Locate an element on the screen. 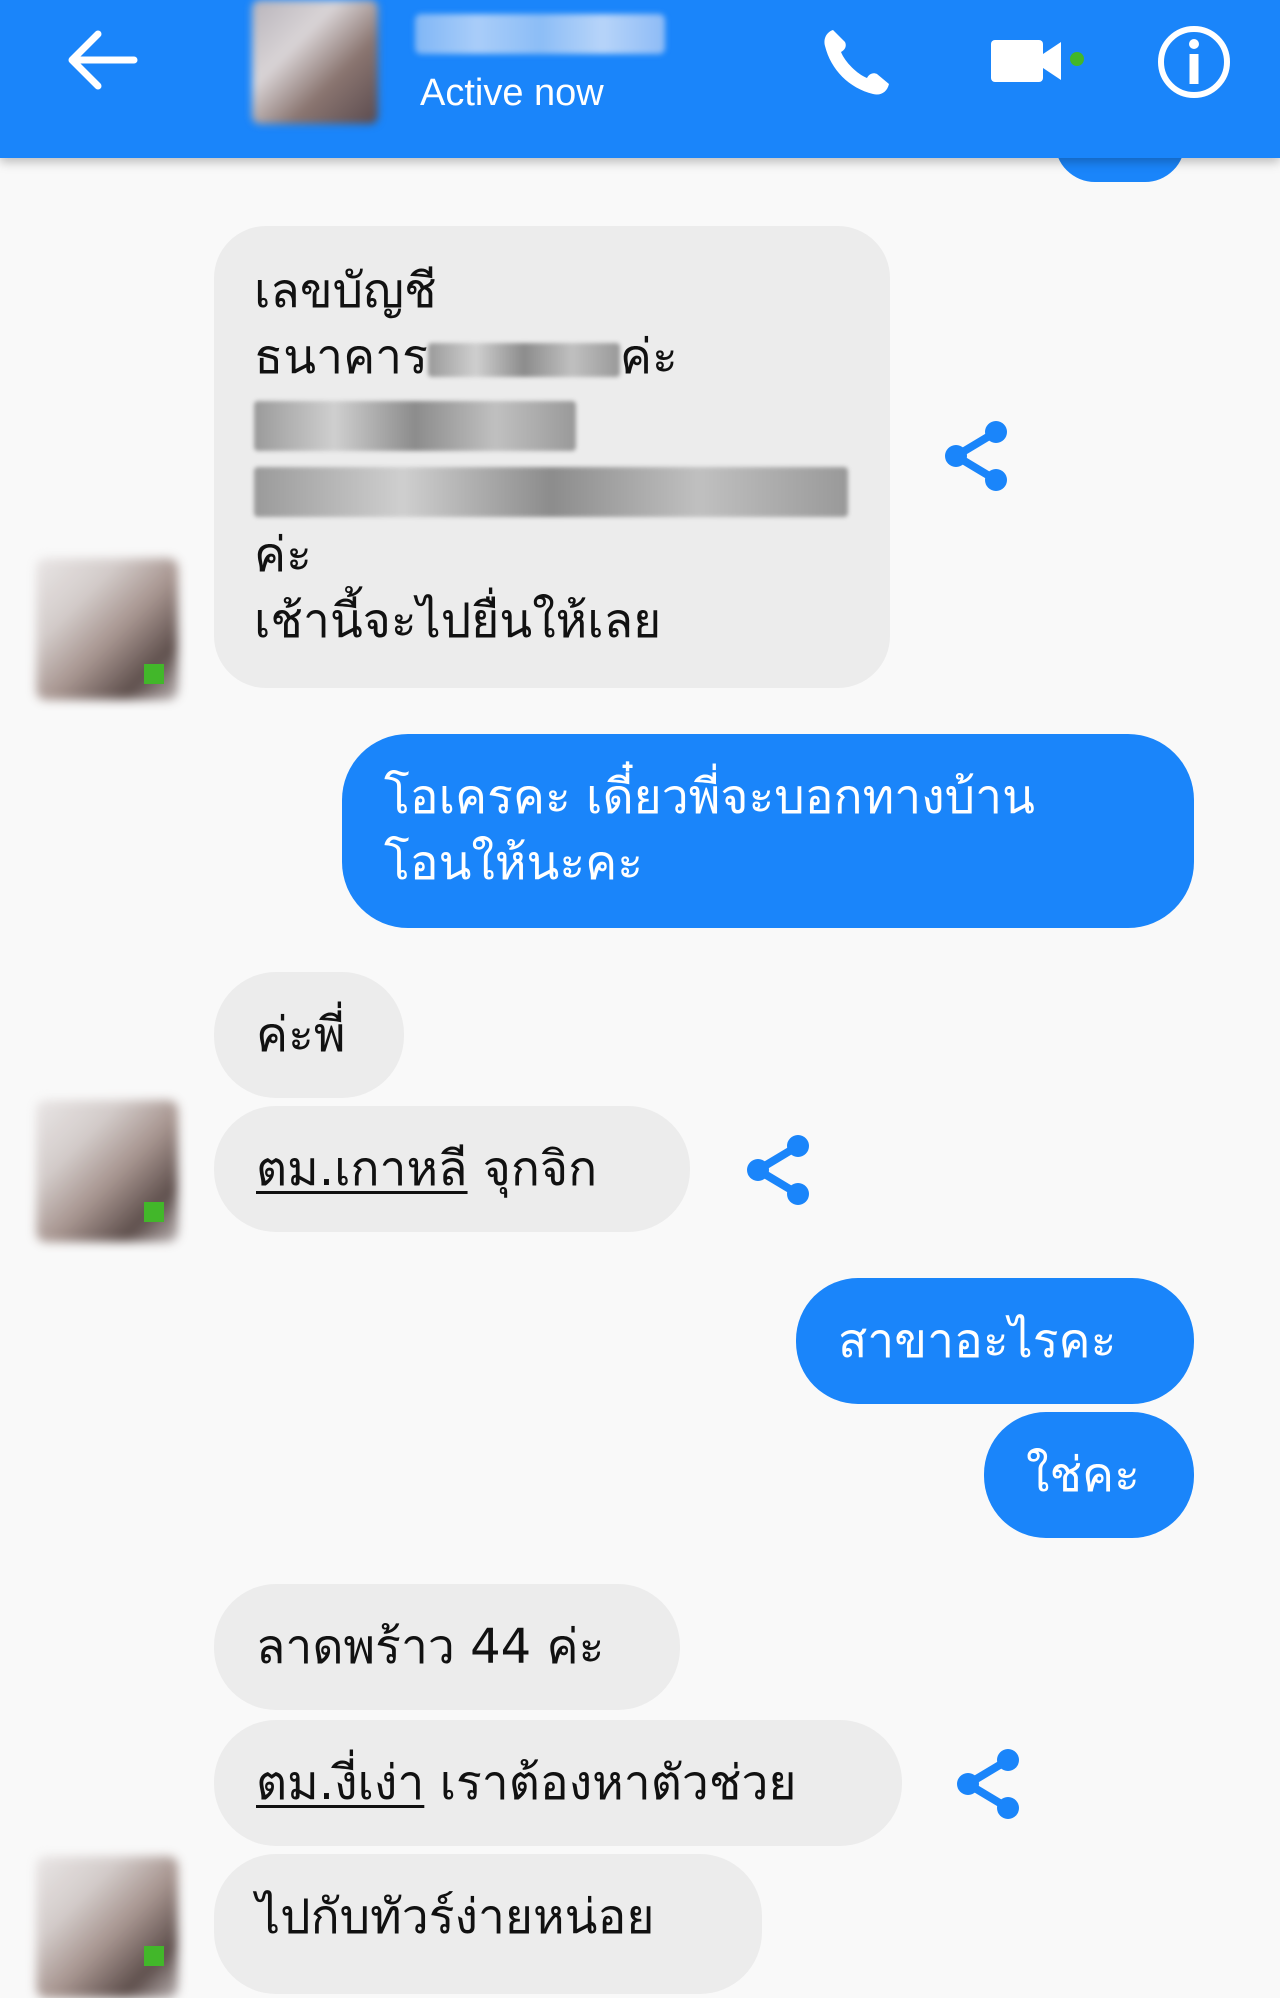  message-incoming: ตม.งี่เง่า เราต้องหาตัวช่วย is located at coordinates (558, 1783).